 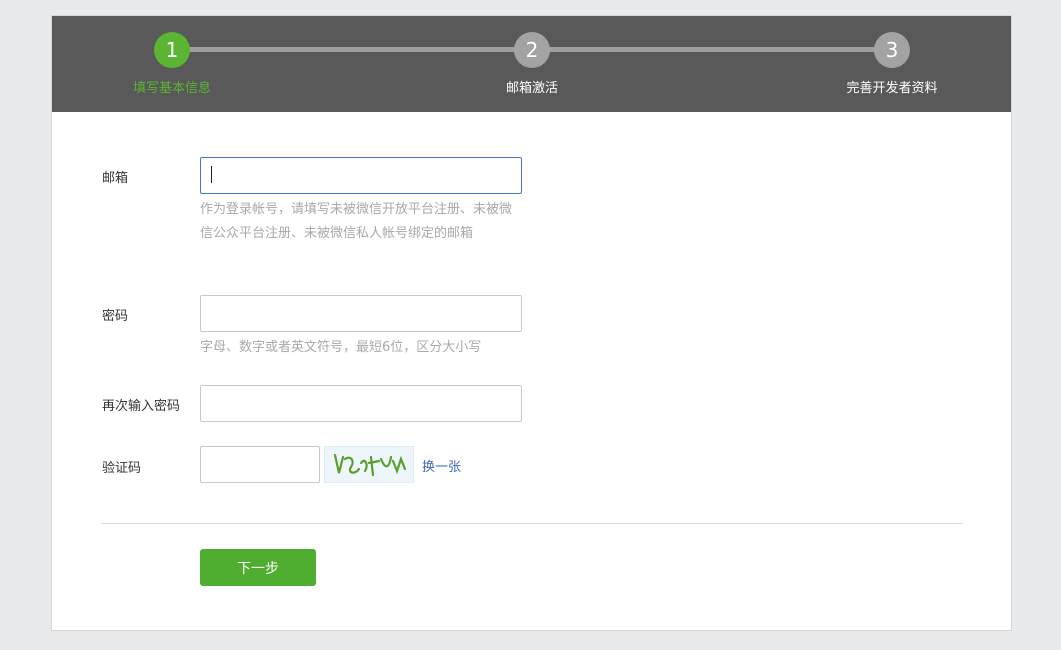 I want to click on password-label: 密码, so click(x=115, y=316).